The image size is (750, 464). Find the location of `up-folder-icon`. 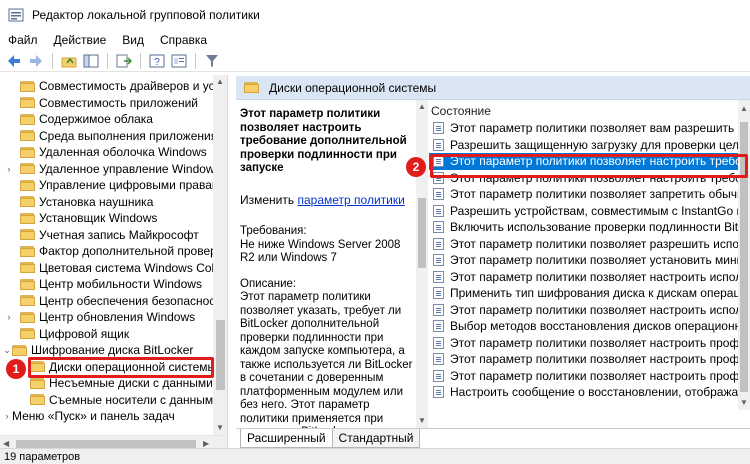

up-folder-icon is located at coordinates (69, 61).